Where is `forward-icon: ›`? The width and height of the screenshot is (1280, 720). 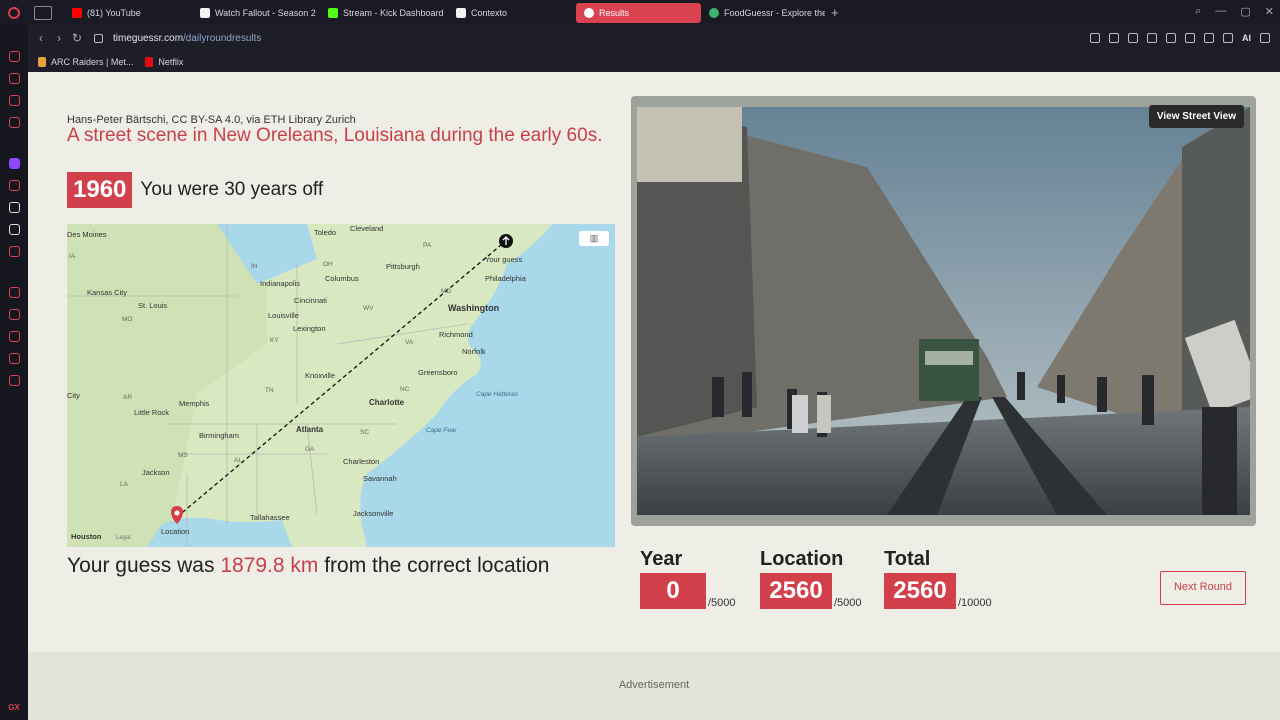
forward-icon: › is located at coordinates (59, 38).